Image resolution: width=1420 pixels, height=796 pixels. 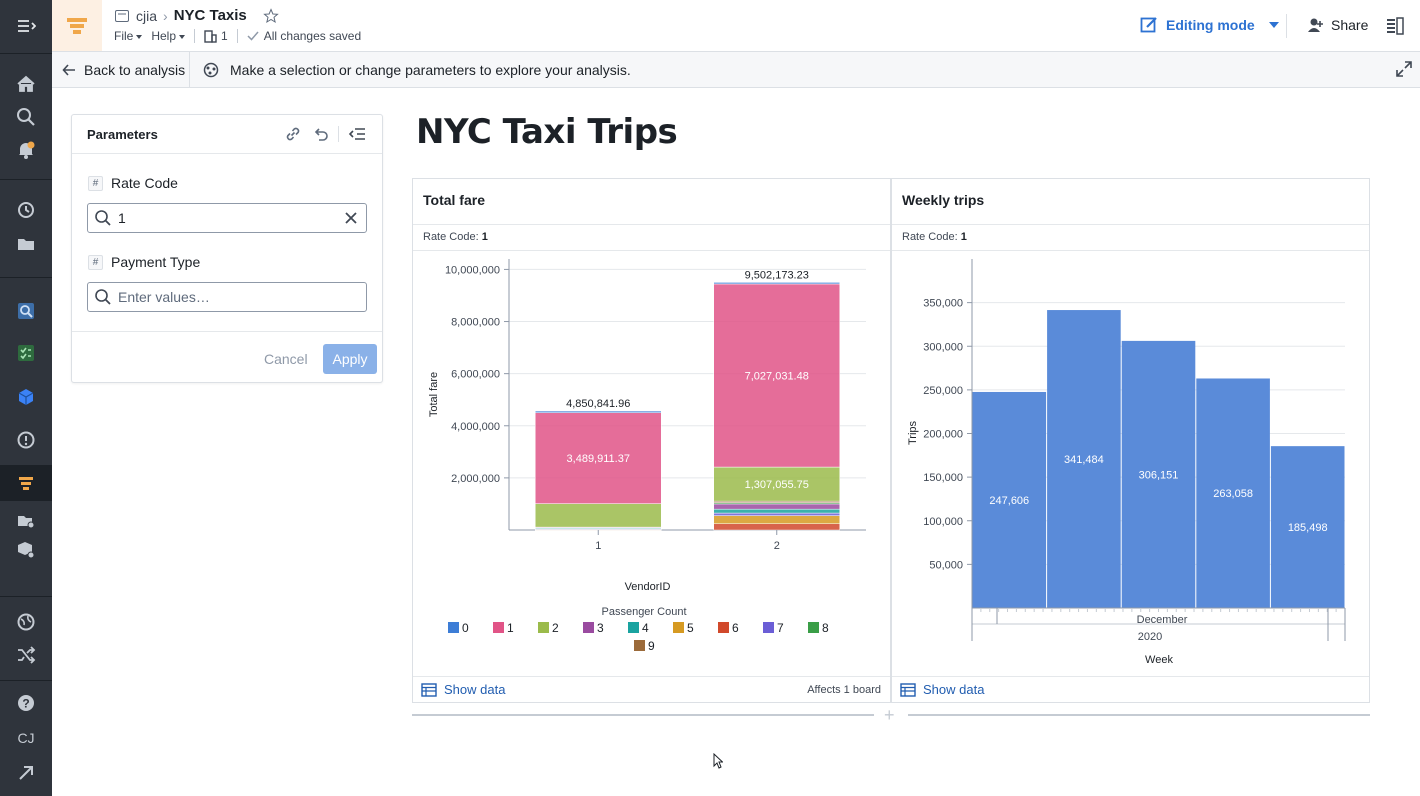 What do you see at coordinates (293, 134) in the screenshot?
I see `link-icon` at bounding box center [293, 134].